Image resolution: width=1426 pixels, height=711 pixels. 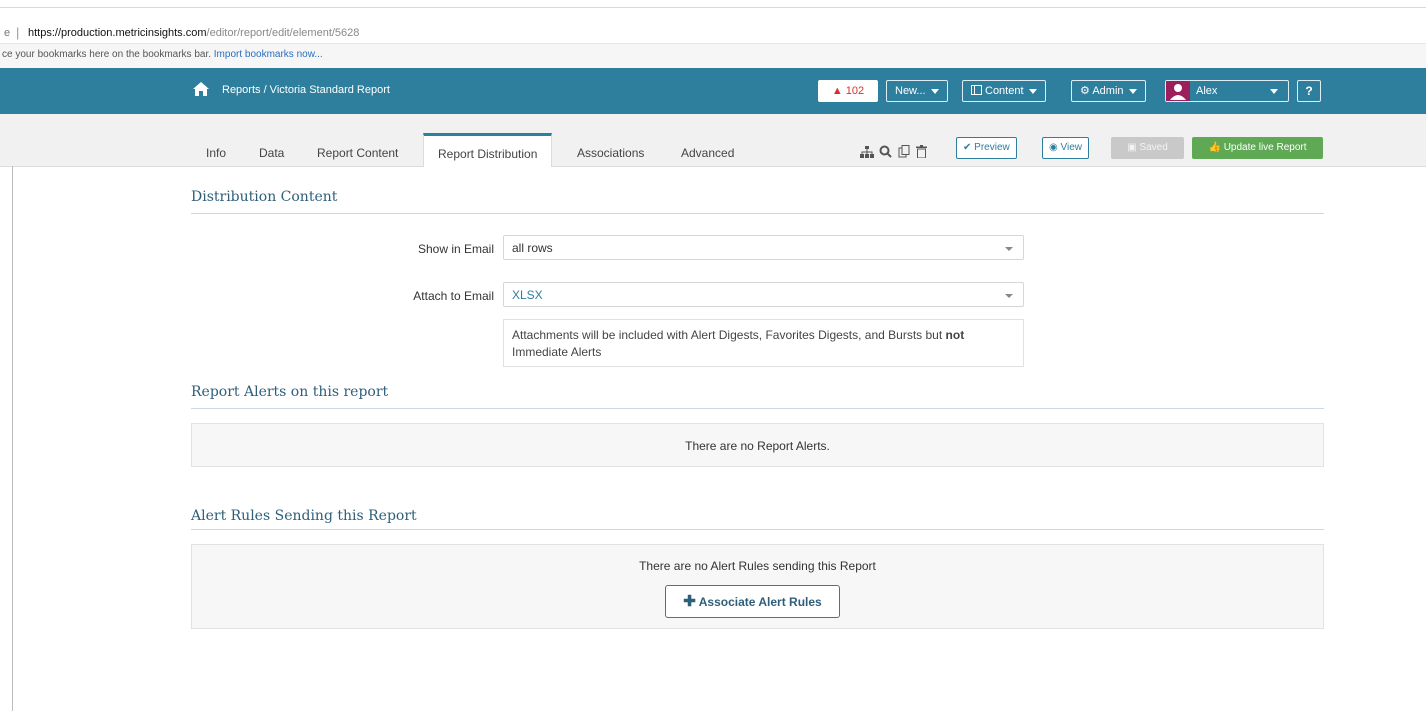 I want to click on save-icon: ▣, so click(x=1132, y=147).